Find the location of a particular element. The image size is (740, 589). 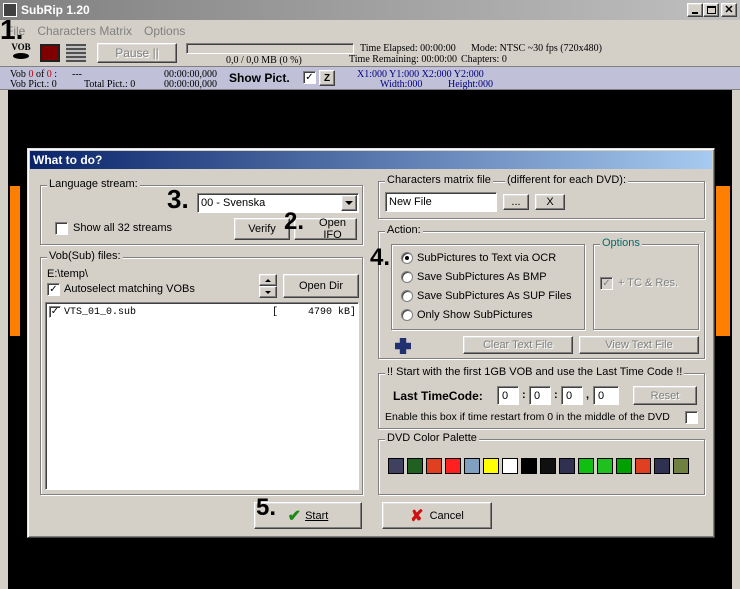

language-select-value: 00 - Svenska is located at coordinates (233, 203).